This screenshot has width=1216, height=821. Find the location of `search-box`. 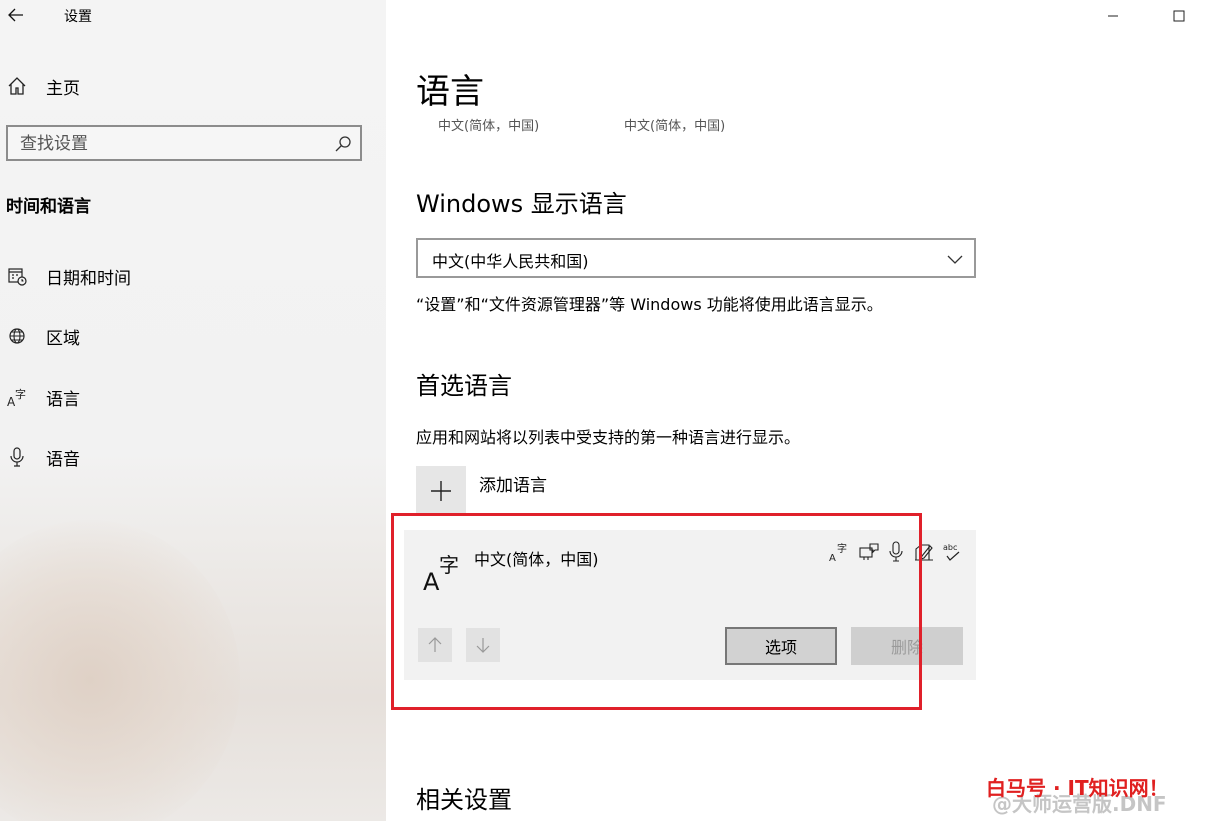

search-box is located at coordinates (184, 143).